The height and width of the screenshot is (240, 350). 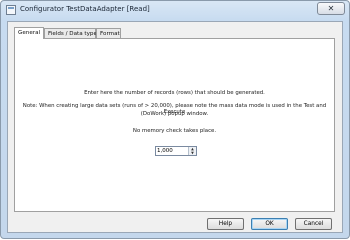 What do you see at coordinates (72, 33) in the screenshot?
I see `tab-fields-data-types: Fields / Data types` at bounding box center [72, 33].